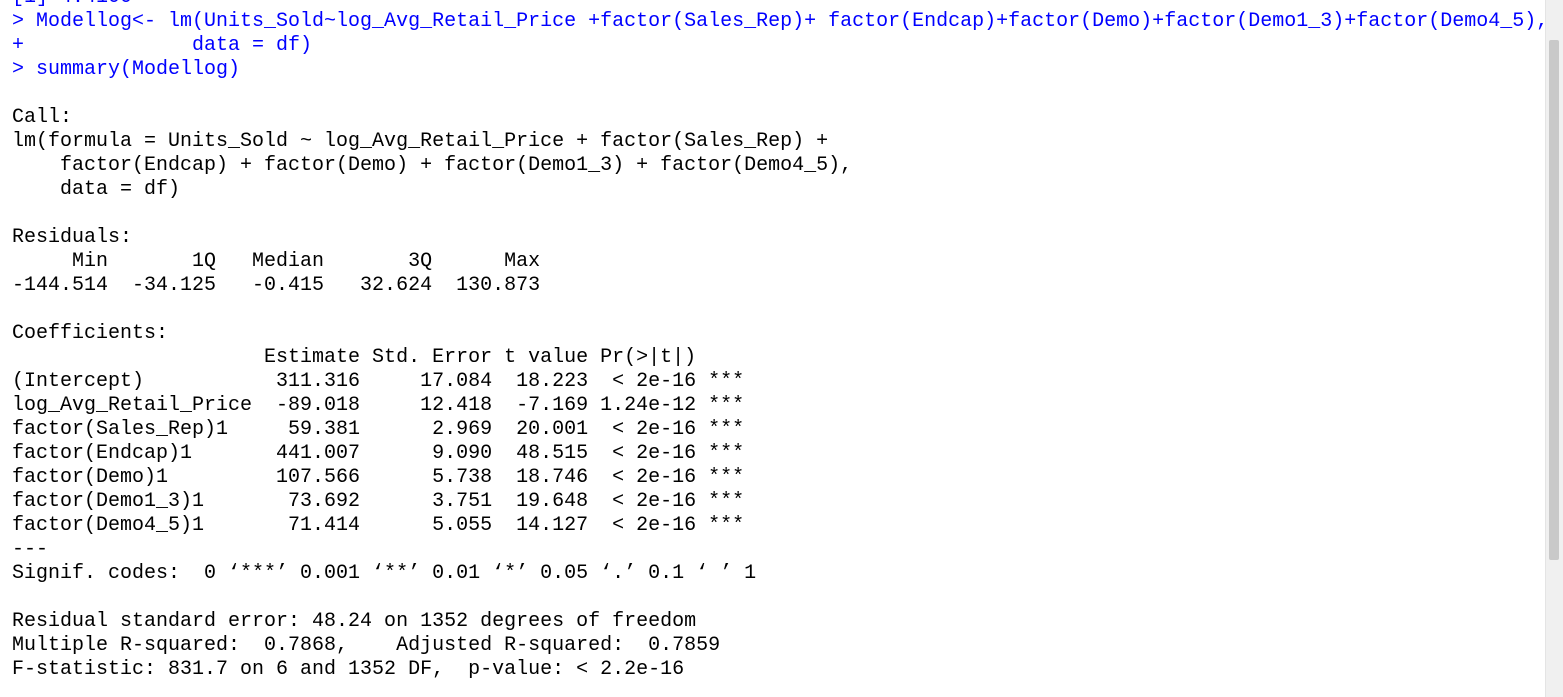 The height and width of the screenshot is (697, 1563). Describe the element at coordinates (282, 261) in the screenshot. I see `residuals-header-row: Min 1Q Median 3Q Max` at that location.